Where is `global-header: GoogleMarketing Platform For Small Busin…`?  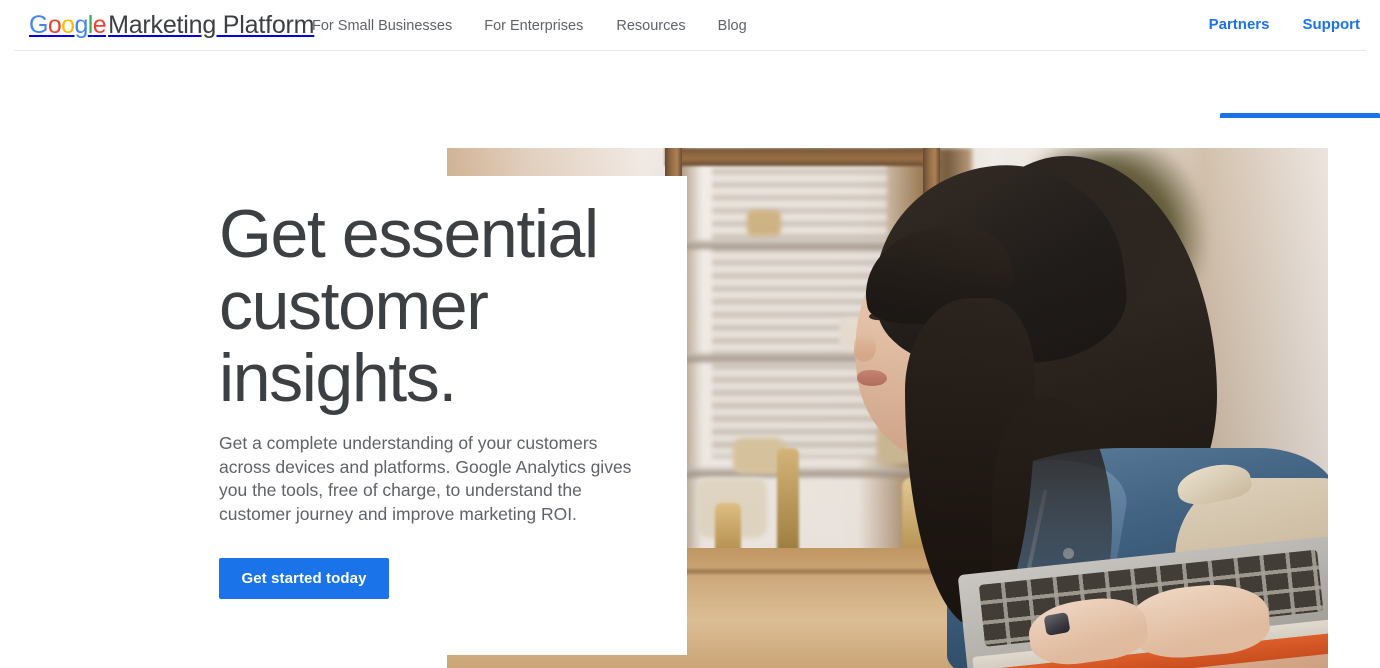 global-header: GoogleMarketing Platform For Small Busin… is located at coordinates (690, 25).